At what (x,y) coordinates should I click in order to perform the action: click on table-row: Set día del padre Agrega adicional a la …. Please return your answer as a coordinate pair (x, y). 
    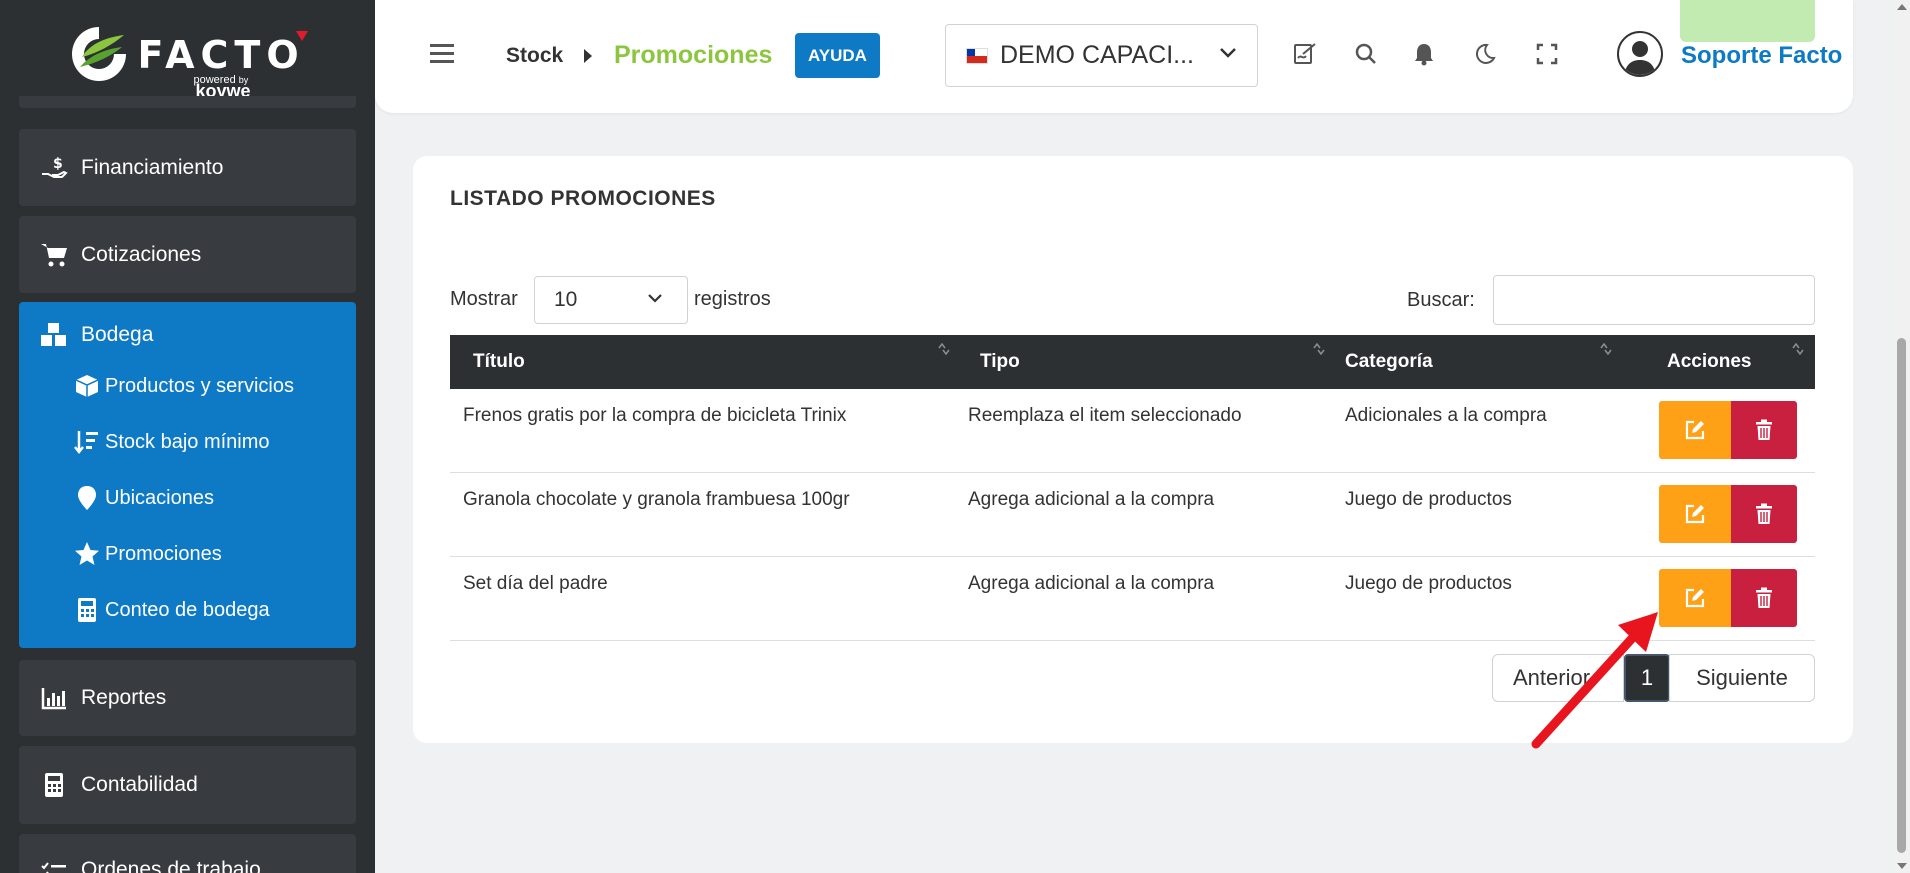
    Looking at the image, I should click on (1132, 599).